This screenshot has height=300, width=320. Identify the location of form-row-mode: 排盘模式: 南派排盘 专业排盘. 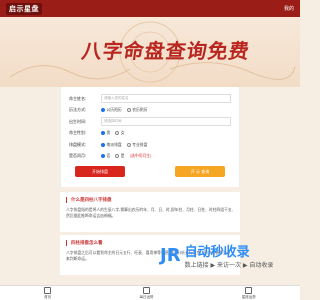
(150, 145).